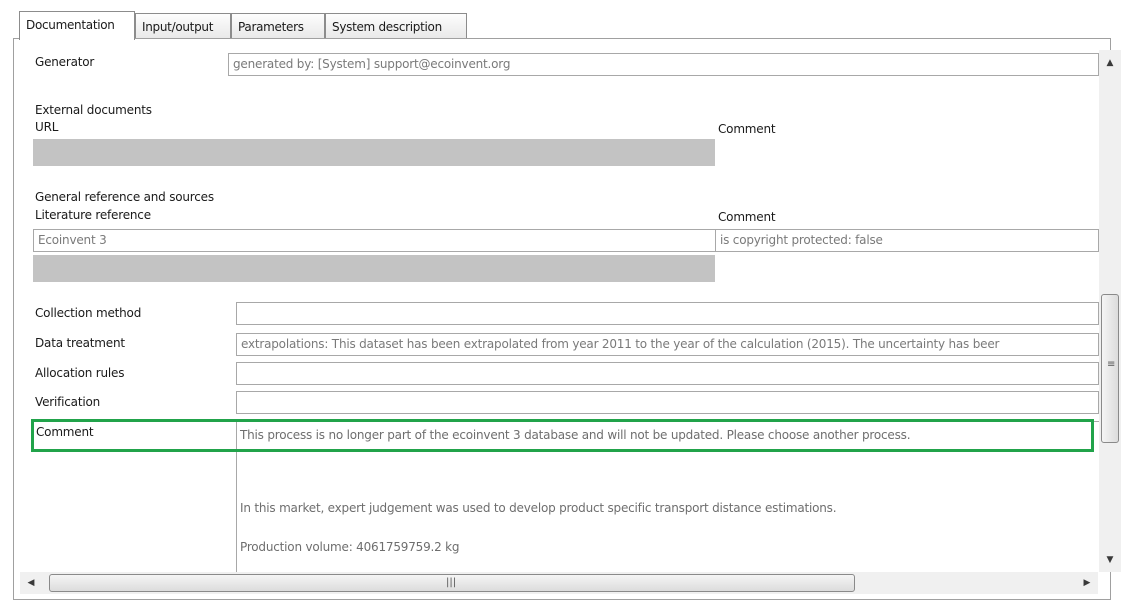 The image size is (1125, 608). Describe the element at coordinates (667, 313) in the screenshot. I see `collection-method-field` at that location.